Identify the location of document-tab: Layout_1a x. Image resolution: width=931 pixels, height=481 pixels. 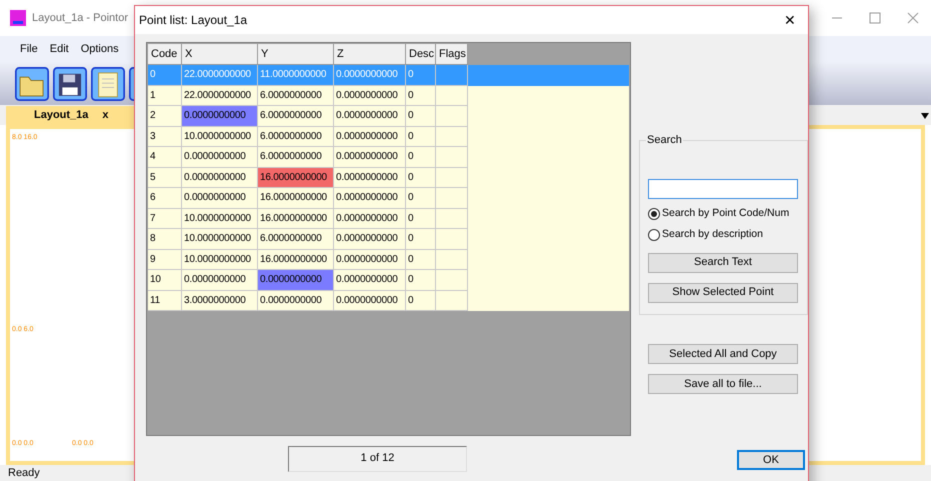
(71, 115).